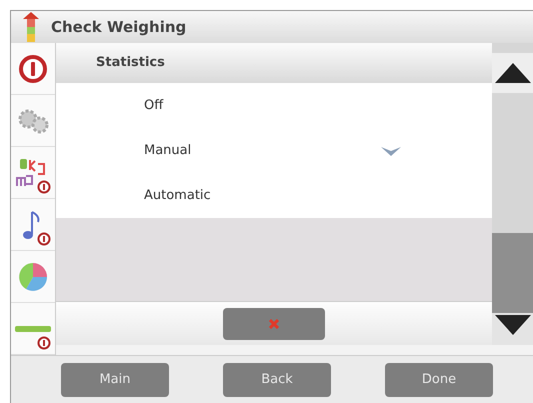 This screenshot has width=533, height=403. What do you see at coordinates (154, 105) in the screenshot?
I see `option-label: Off` at bounding box center [154, 105].